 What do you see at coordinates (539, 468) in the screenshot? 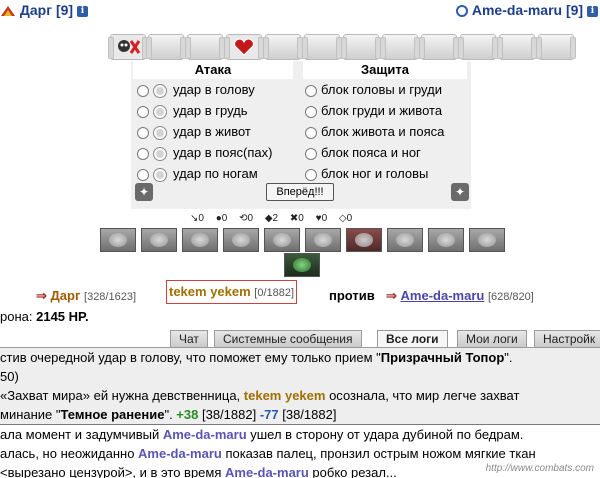
I see `watermark: http://www.combats.com` at bounding box center [539, 468].